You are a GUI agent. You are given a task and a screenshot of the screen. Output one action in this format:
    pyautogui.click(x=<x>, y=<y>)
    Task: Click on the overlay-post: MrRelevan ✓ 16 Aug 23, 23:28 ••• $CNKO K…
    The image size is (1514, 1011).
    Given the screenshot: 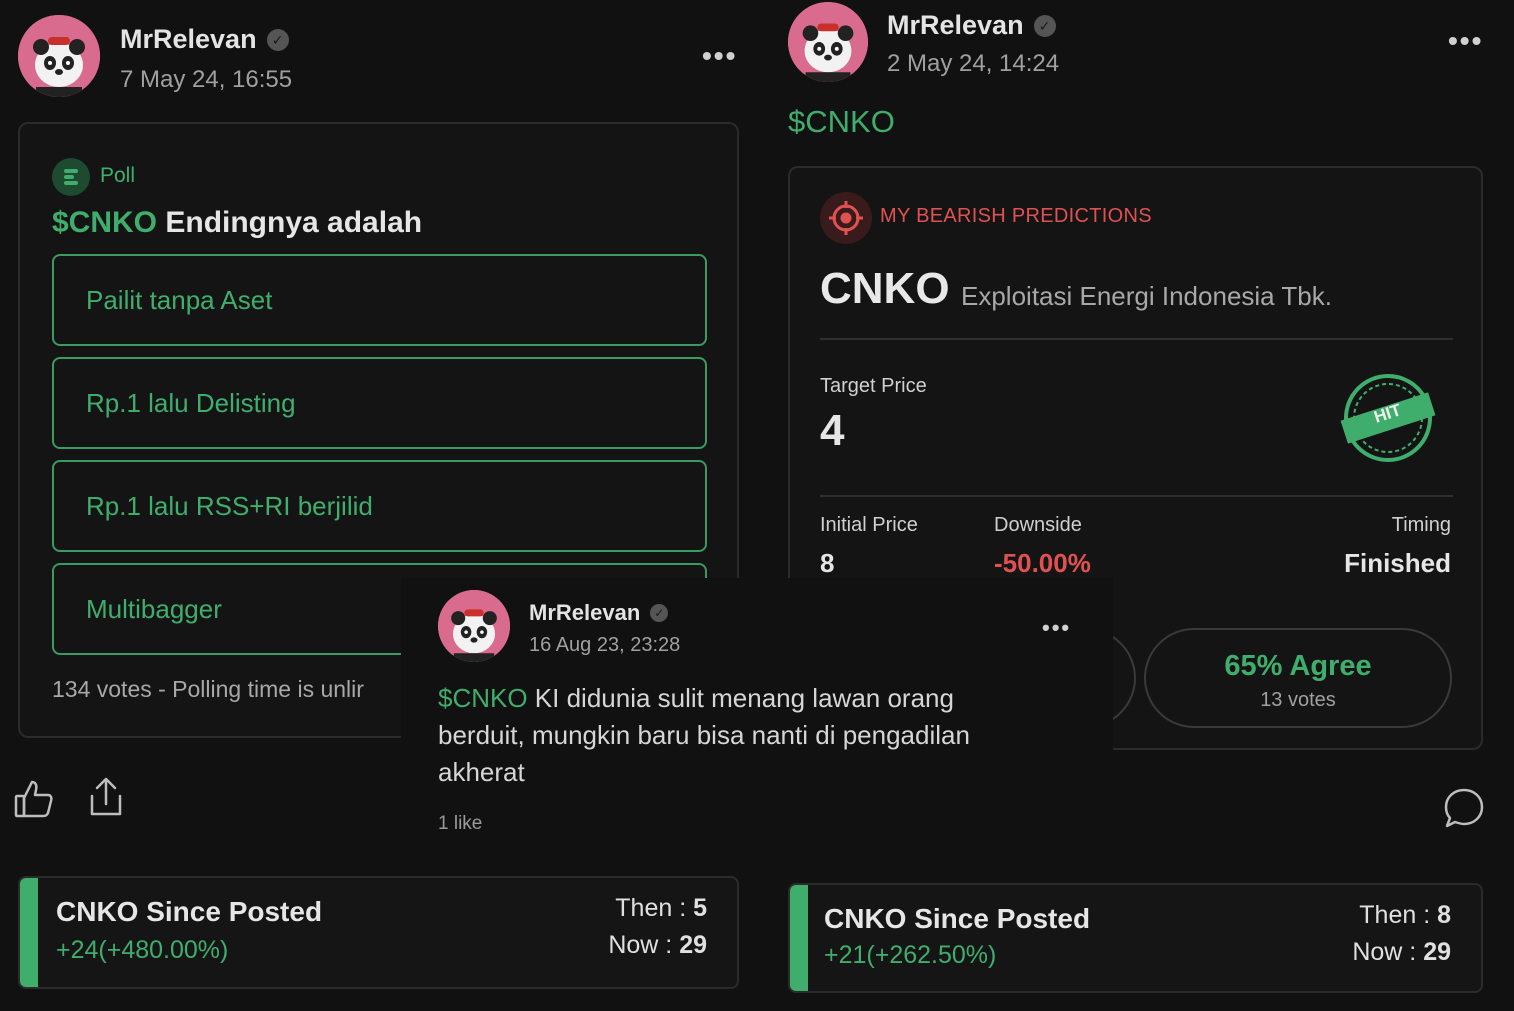 What is the action you would take?
    pyautogui.click(x=757, y=713)
    